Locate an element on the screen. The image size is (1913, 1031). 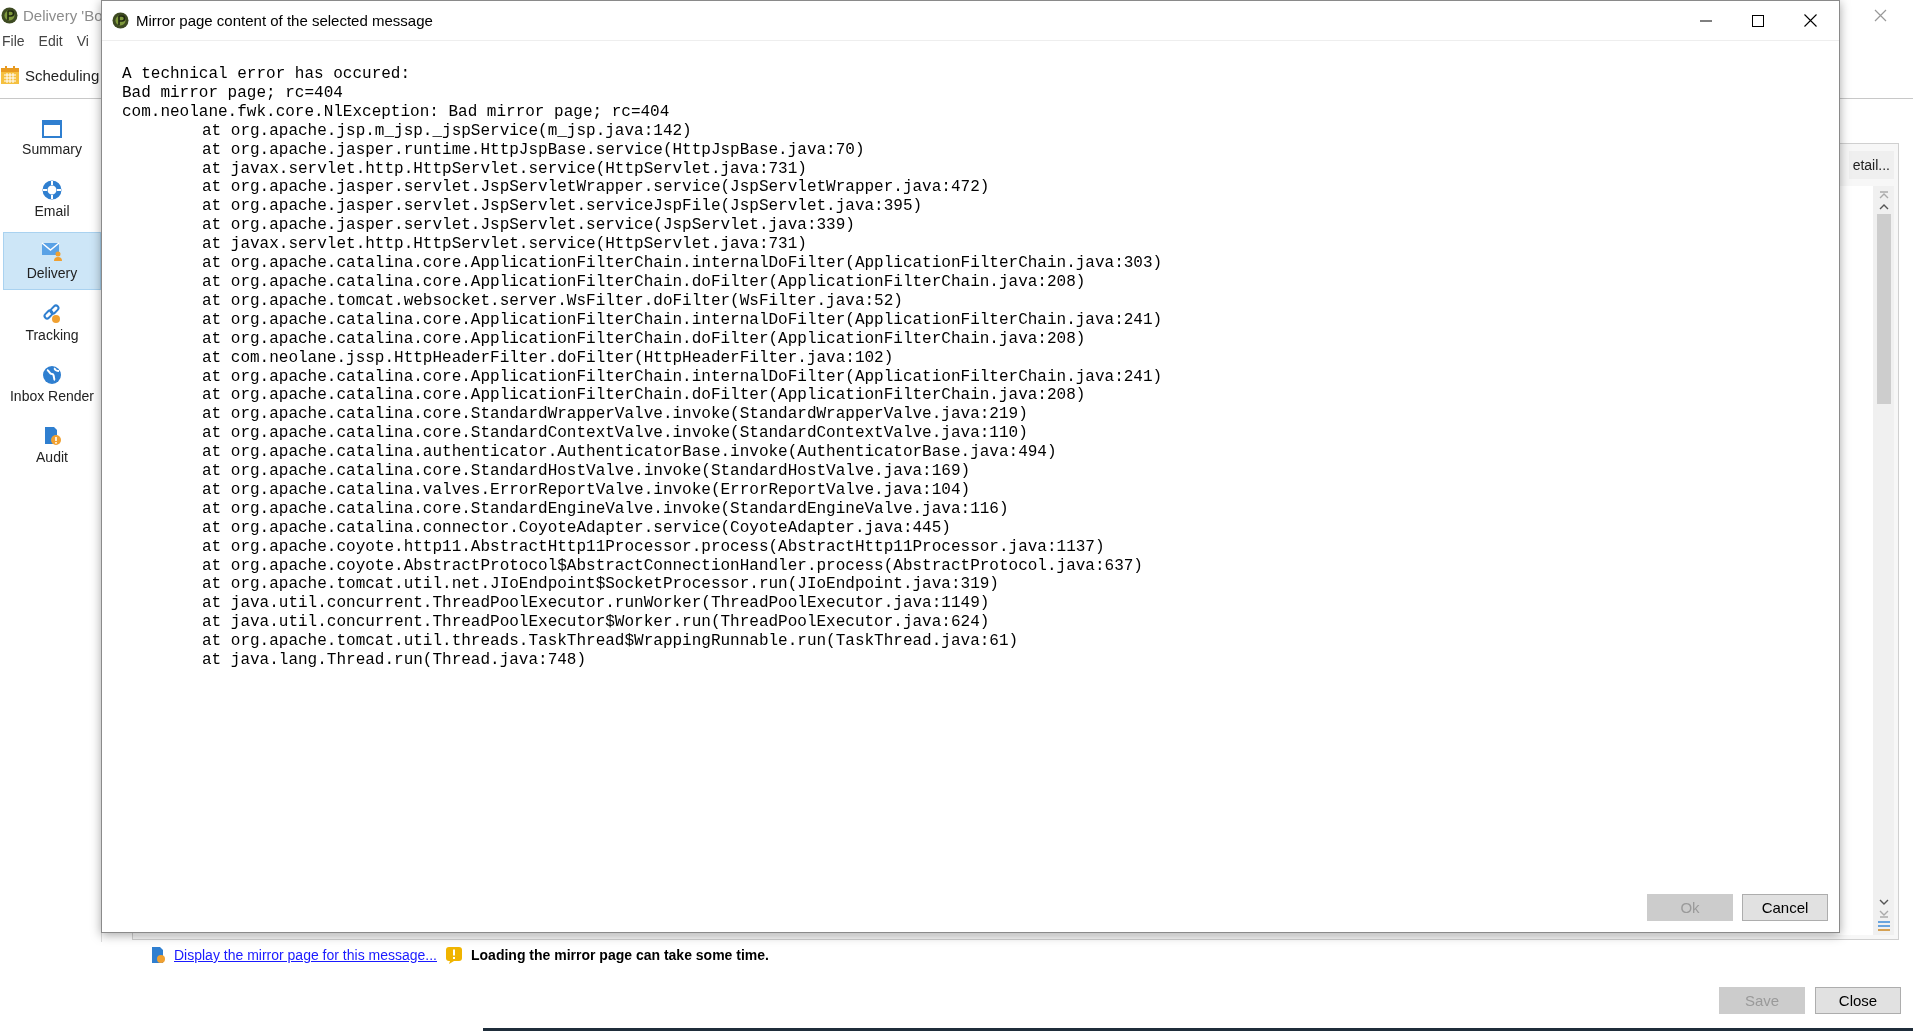
sidebar-item: Delivery is located at coordinates (52, 261).